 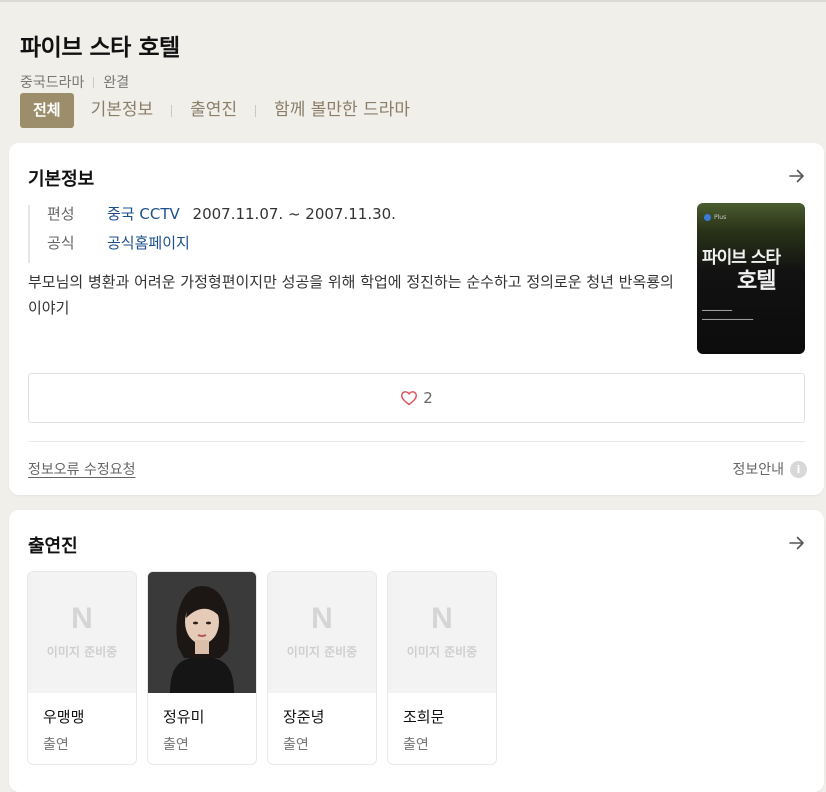 I want to click on like-button: 2, so click(x=416, y=398).